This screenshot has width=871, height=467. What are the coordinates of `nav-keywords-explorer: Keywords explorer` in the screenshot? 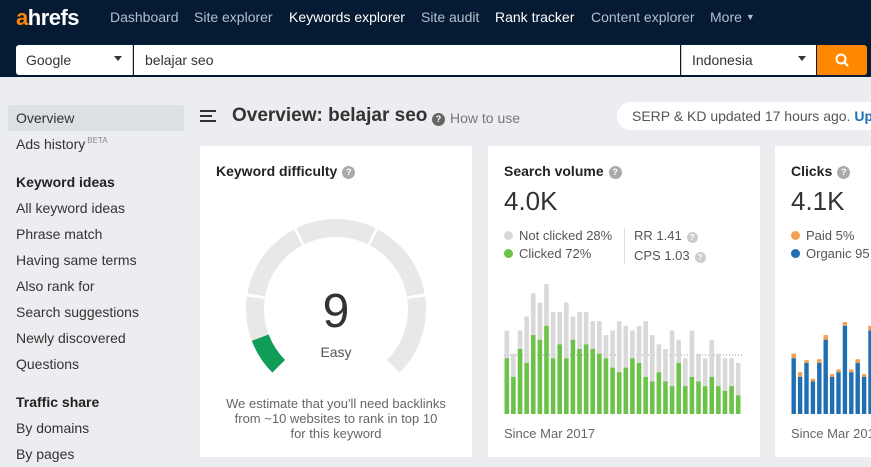 It's located at (347, 17).